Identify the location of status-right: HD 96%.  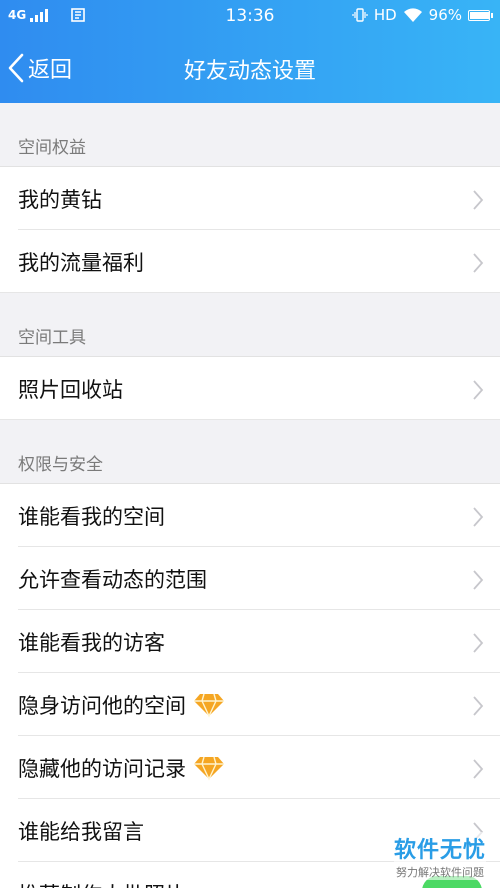
(422, 15).